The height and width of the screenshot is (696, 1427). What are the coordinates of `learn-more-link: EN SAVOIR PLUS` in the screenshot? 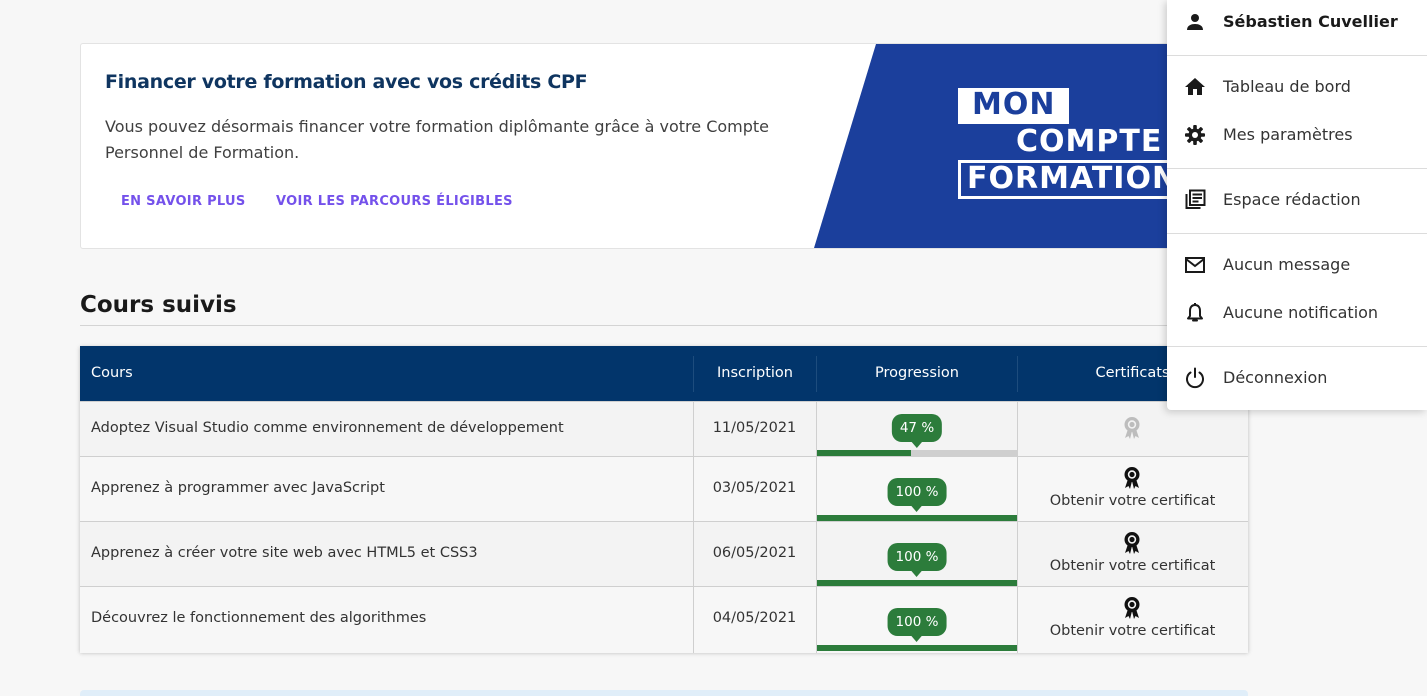 It's located at (183, 201).